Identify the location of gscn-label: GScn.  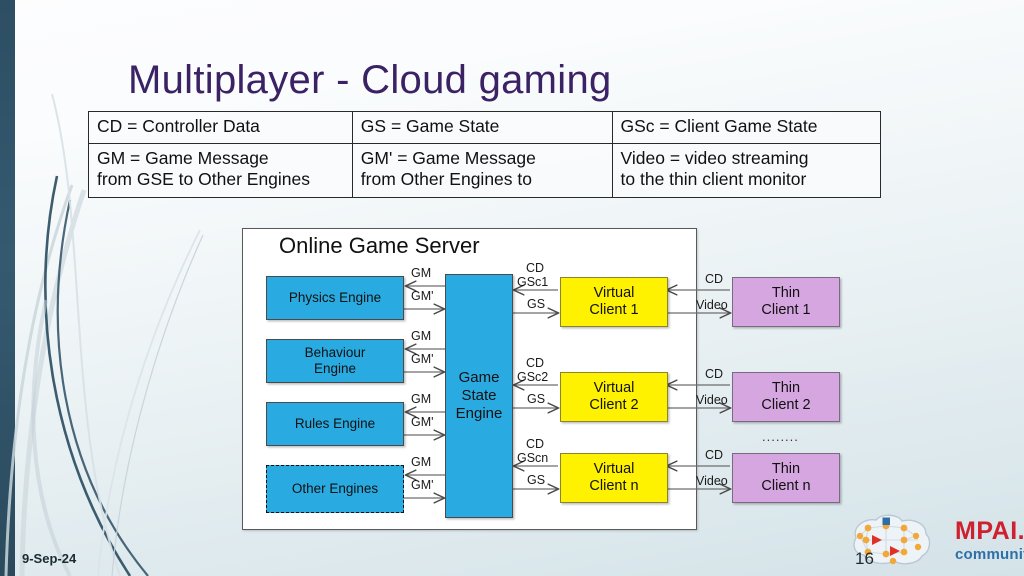
(533, 458).